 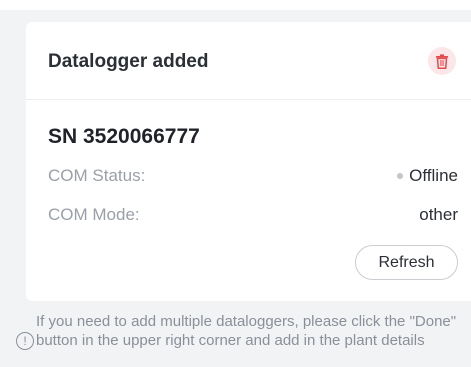 I want to click on com-status-value: Offline, so click(x=427, y=176).